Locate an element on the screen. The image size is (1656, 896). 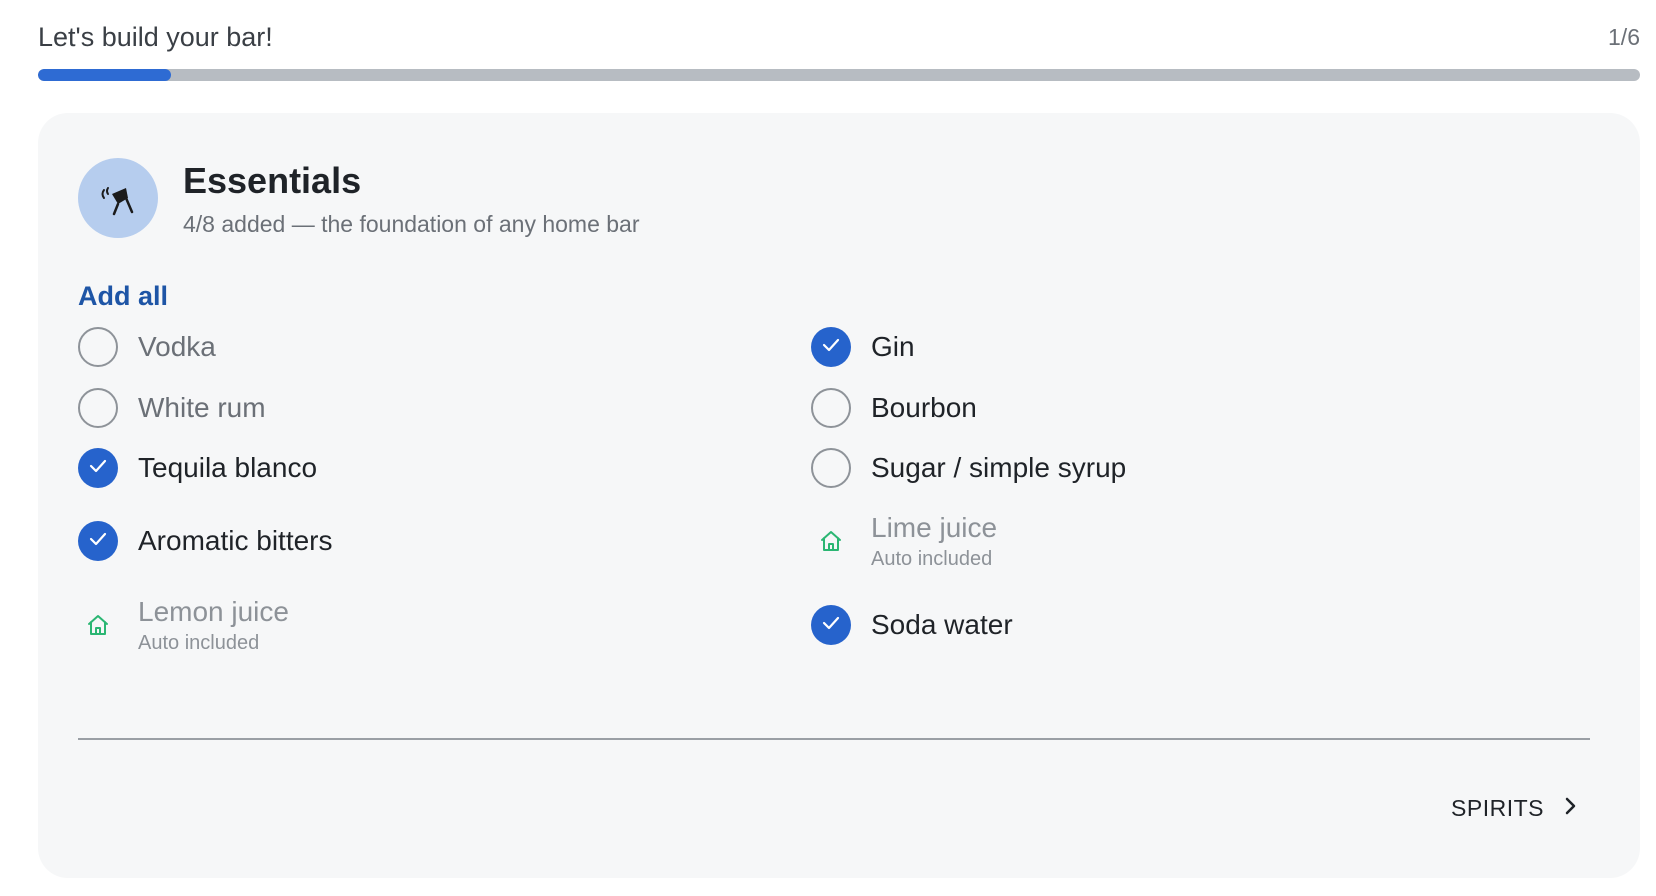
page-title: Let's build your bar! is located at coordinates (155, 37).